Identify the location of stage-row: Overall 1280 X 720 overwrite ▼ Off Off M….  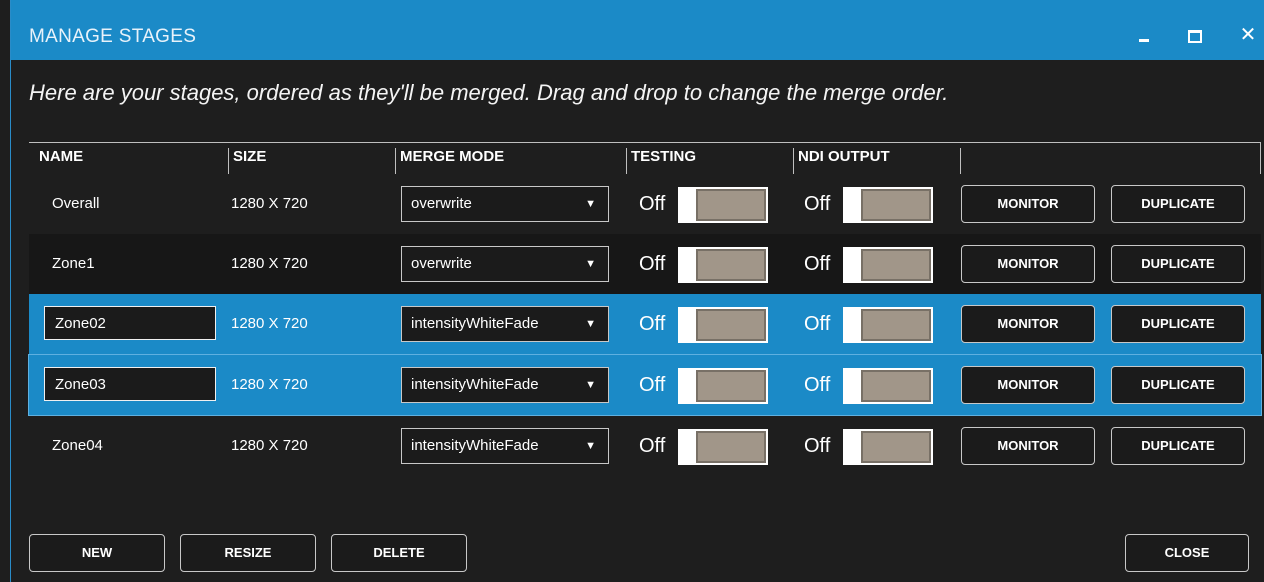
(645, 204).